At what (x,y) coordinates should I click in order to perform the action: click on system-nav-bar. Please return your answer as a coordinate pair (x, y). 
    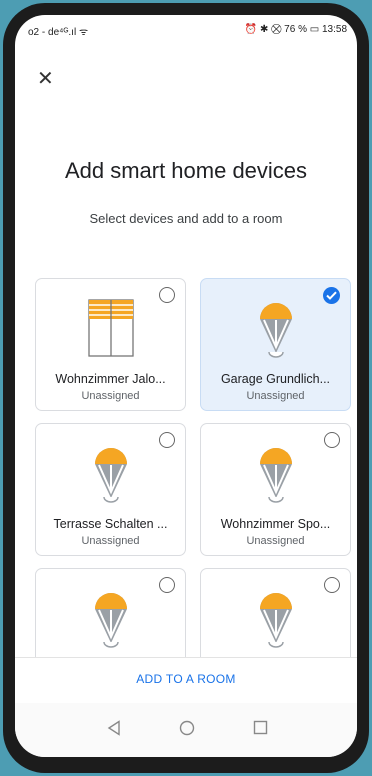
    Looking at the image, I should click on (186, 730).